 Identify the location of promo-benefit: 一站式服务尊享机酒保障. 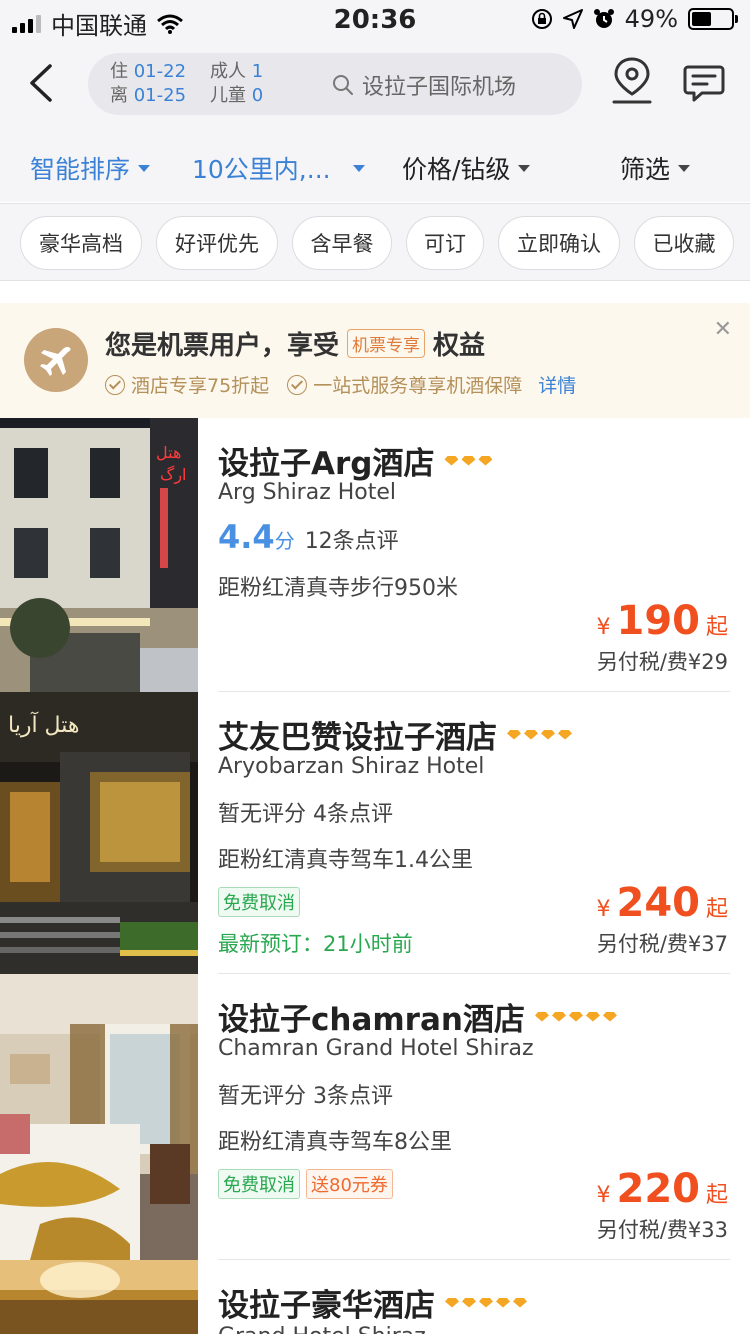
(418, 386).